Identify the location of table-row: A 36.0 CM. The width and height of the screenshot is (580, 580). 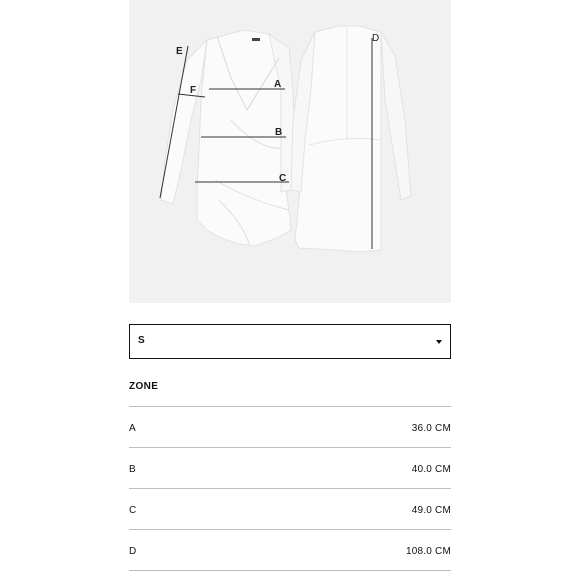
(290, 427).